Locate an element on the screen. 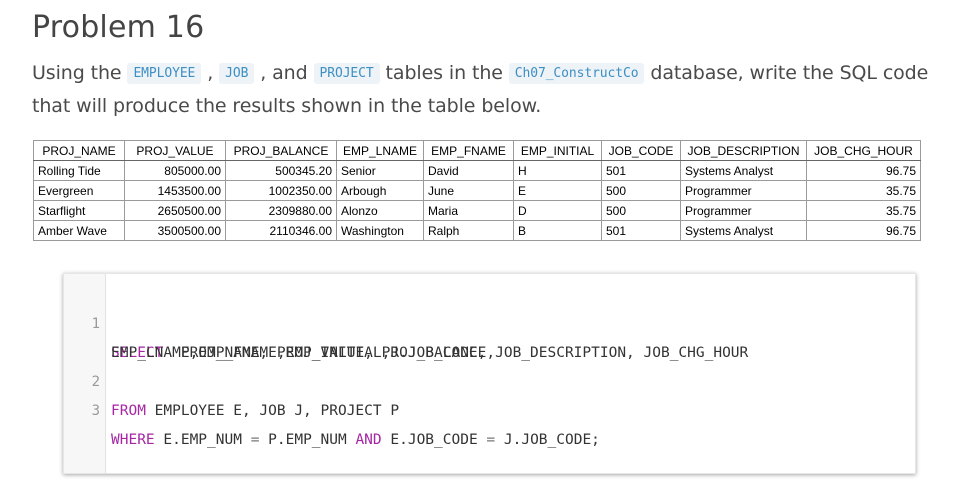 The width and height of the screenshot is (971, 501). column-header: EMP_LNAME is located at coordinates (380, 150).